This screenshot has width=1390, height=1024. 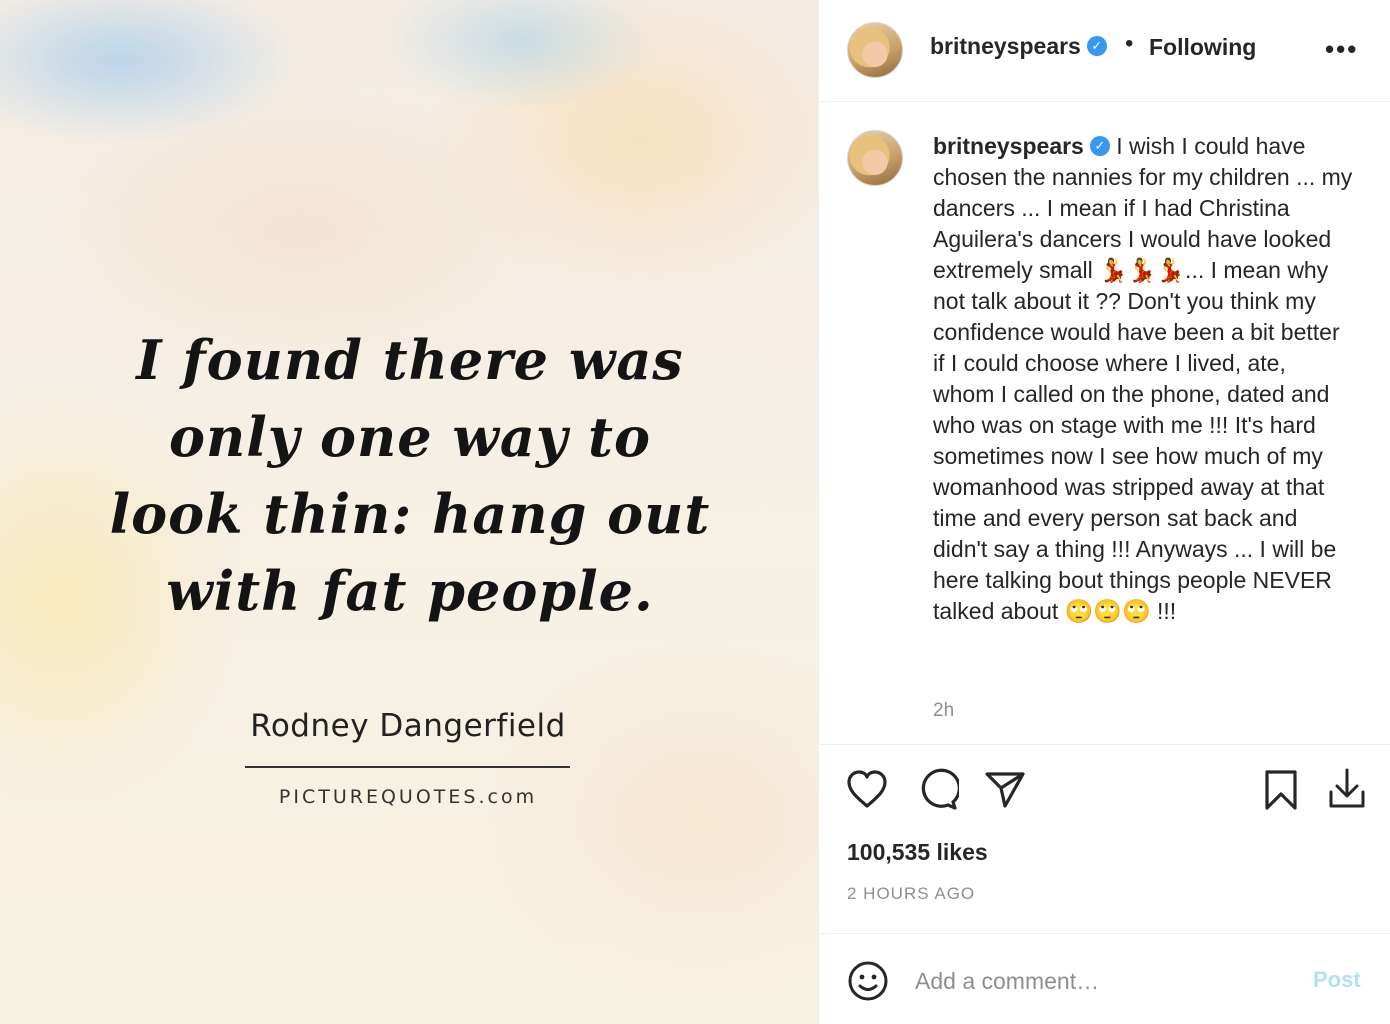 I want to click on comment-bar: Post, so click(x=1104, y=979).